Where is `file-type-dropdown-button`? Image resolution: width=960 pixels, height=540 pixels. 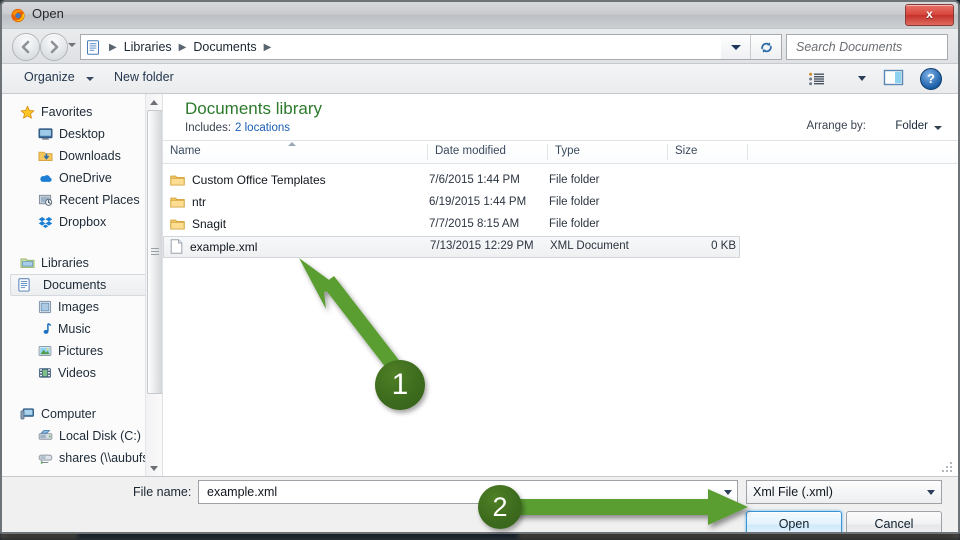
file-type-dropdown-button is located at coordinates (931, 492).